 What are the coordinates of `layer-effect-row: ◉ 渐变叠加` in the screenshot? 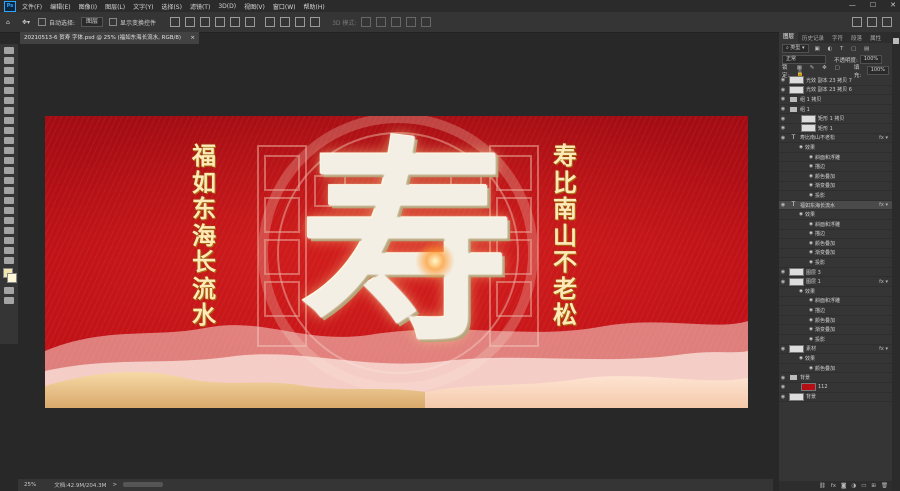 It's located at (835, 254).